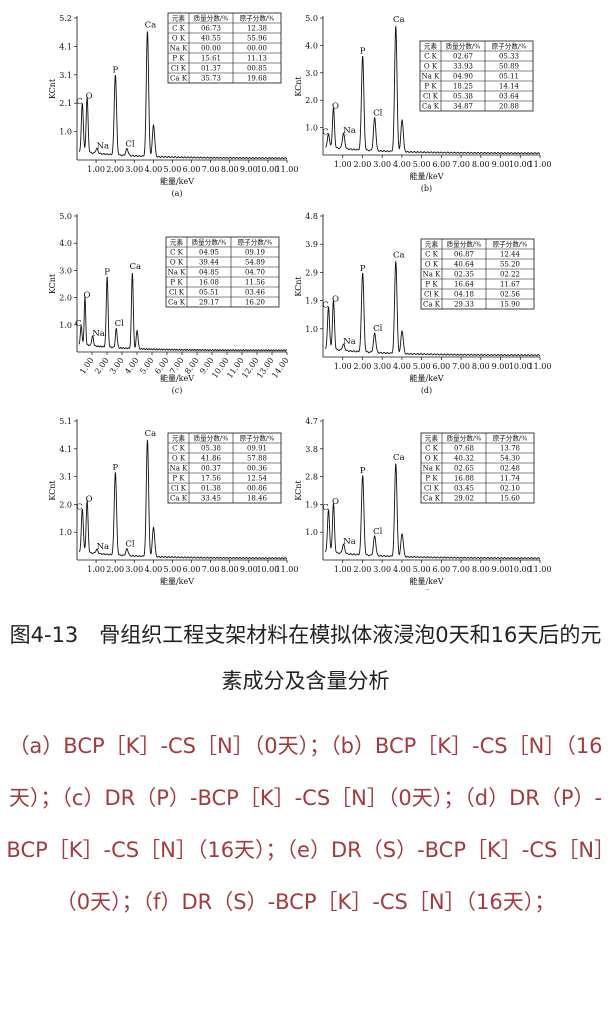 The width and height of the screenshot is (611, 1019). I want to click on y-tick-label: 4.1, so click(65, 449).